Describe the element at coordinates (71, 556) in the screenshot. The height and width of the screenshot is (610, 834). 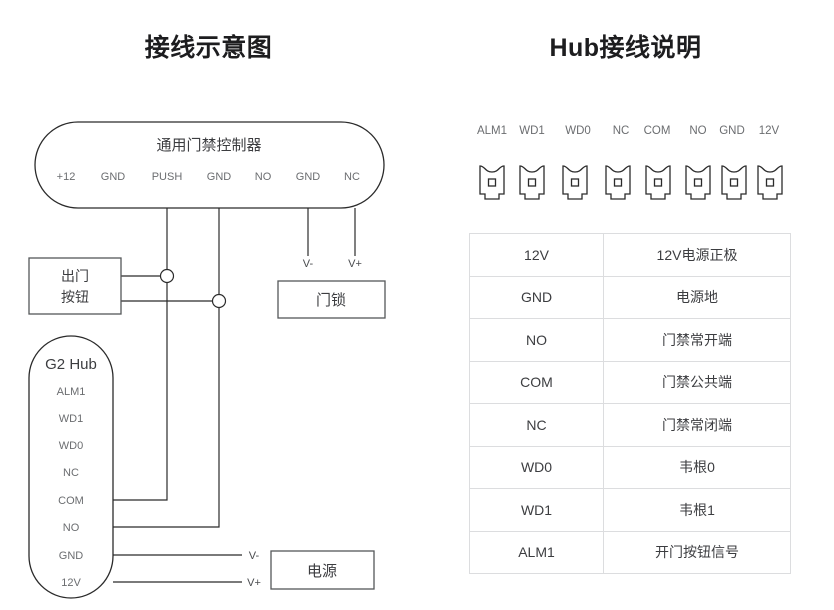
I see `hub-pin-gnd: GND` at that location.